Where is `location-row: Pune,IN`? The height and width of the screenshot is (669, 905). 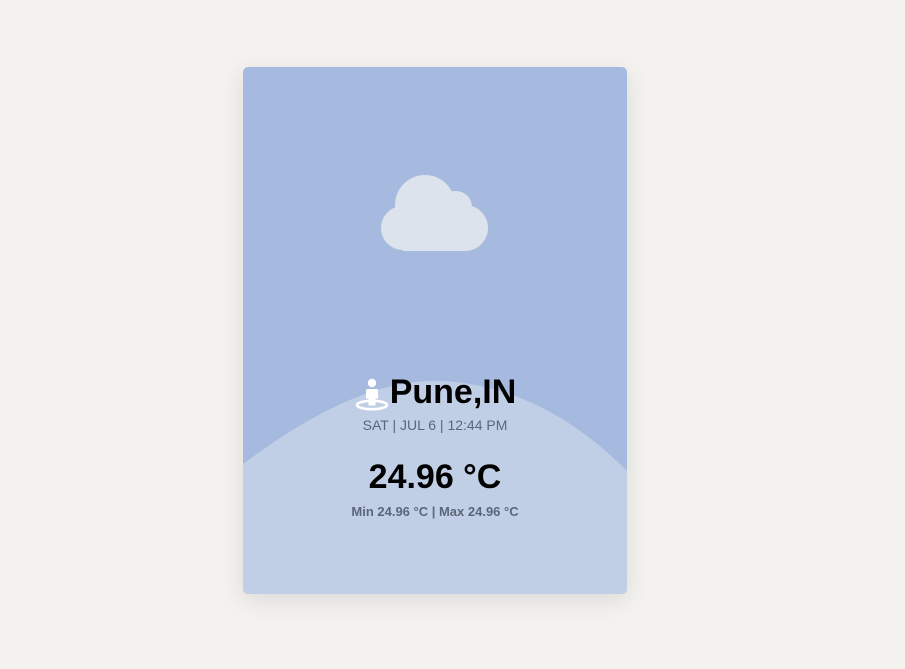 location-row: Pune,IN is located at coordinates (435, 392).